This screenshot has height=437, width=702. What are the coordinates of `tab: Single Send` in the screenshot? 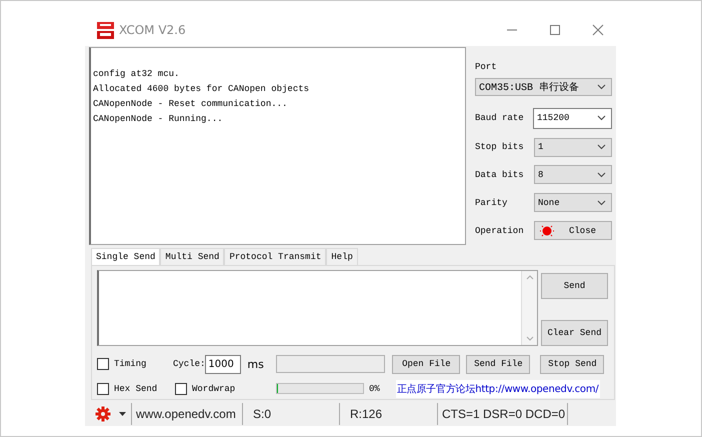 It's located at (125, 256).